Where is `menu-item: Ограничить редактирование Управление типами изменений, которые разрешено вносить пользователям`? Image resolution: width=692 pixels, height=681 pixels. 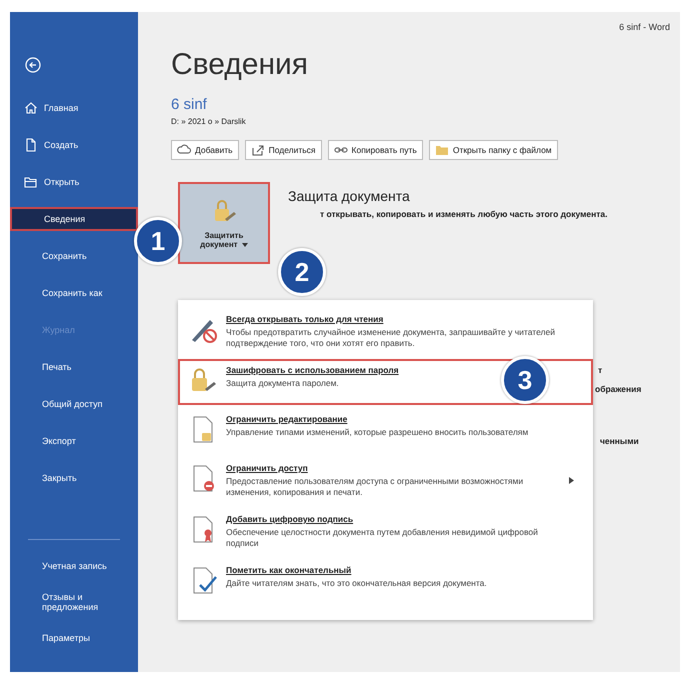
menu-item: Ограничить редактирование Управление типами изменений, которые разрешено вносить пользователям is located at coordinates (385, 431).